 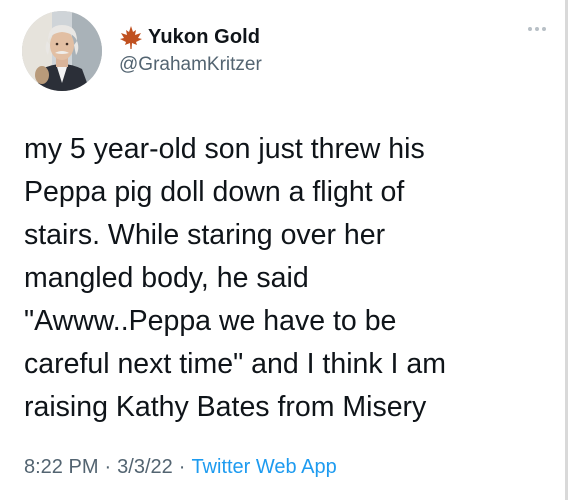 I want to click on avatar, so click(x=62, y=51).